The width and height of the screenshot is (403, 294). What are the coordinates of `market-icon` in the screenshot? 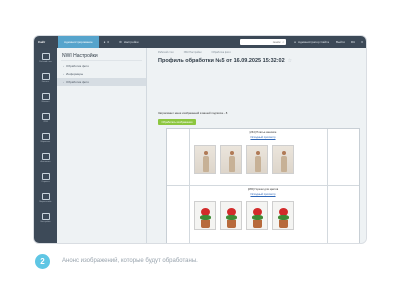 It's located at (45, 196).